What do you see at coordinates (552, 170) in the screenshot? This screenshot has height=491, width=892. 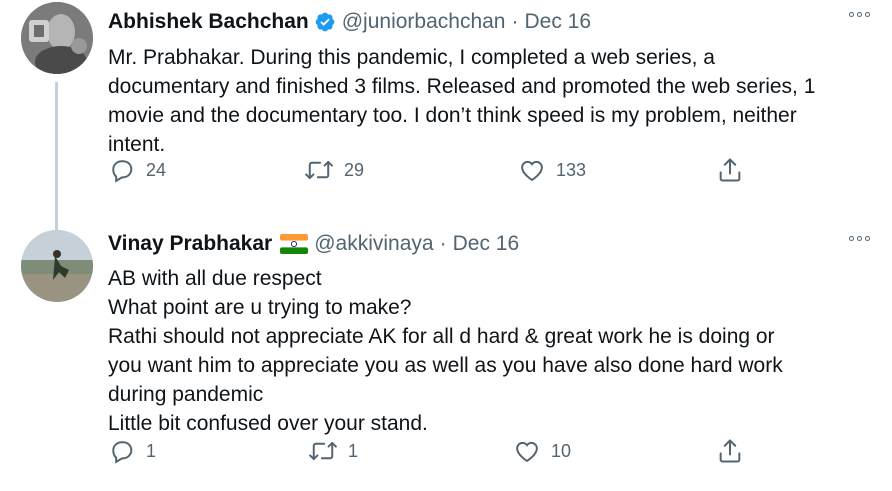 I see `like-button: 133` at bounding box center [552, 170].